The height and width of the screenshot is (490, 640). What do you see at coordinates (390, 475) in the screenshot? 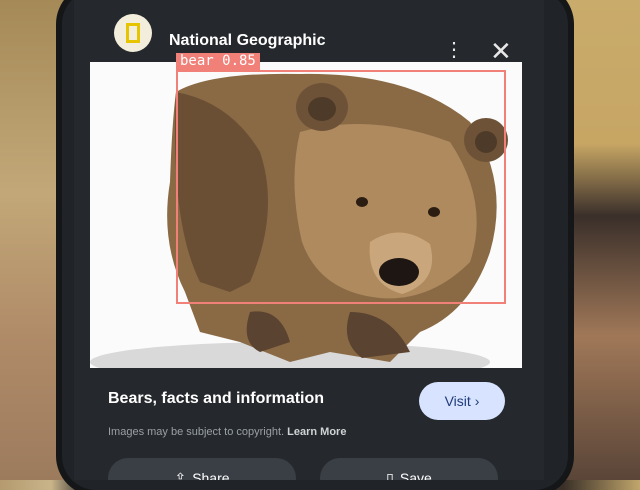
I see `bookmark-icon: ▯` at bounding box center [390, 475].